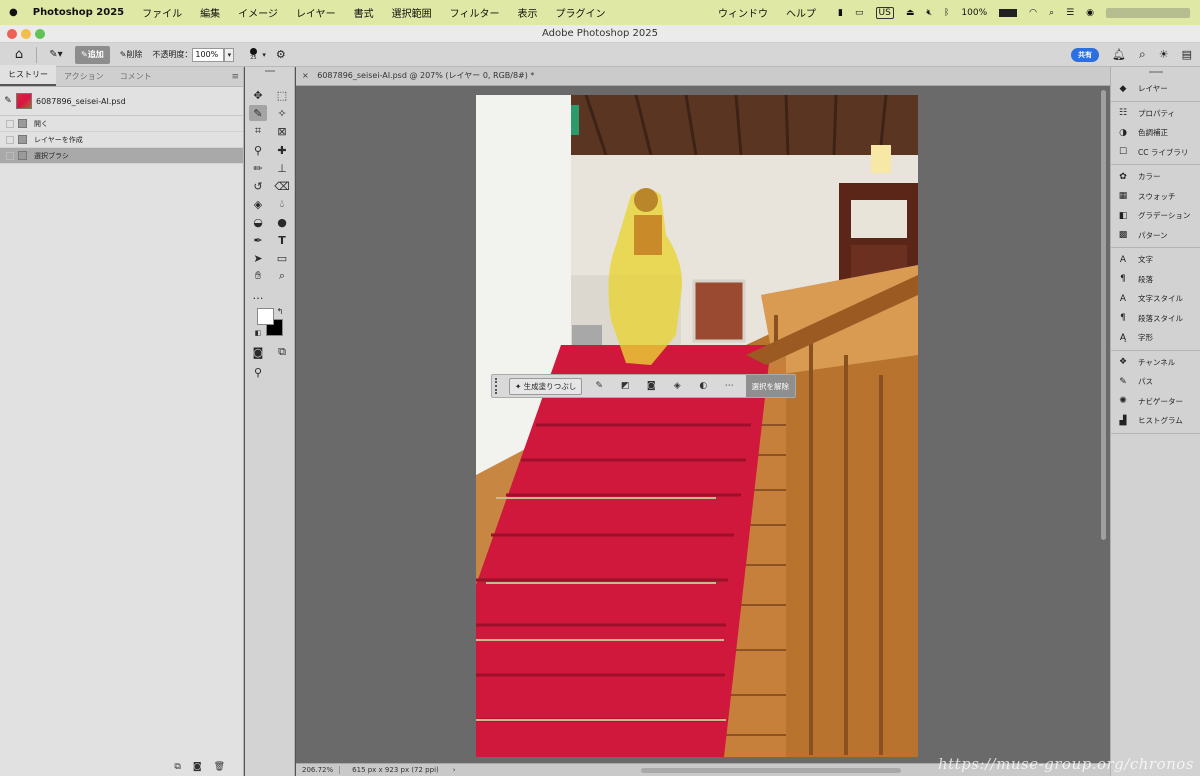 This screenshot has width=1200, height=776. Describe the element at coordinates (258, 113) in the screenshot. I see `selection-brush-tool-icon: ✎` at that location.